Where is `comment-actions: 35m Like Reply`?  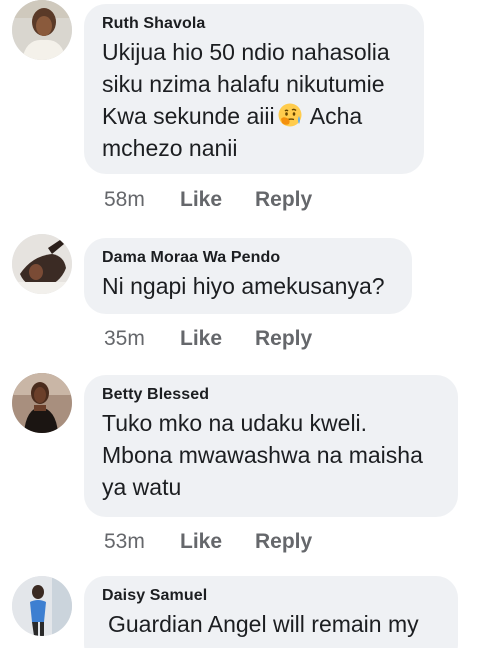
comment-actions: 35m Like Reply is located at coordinates (208, 339).